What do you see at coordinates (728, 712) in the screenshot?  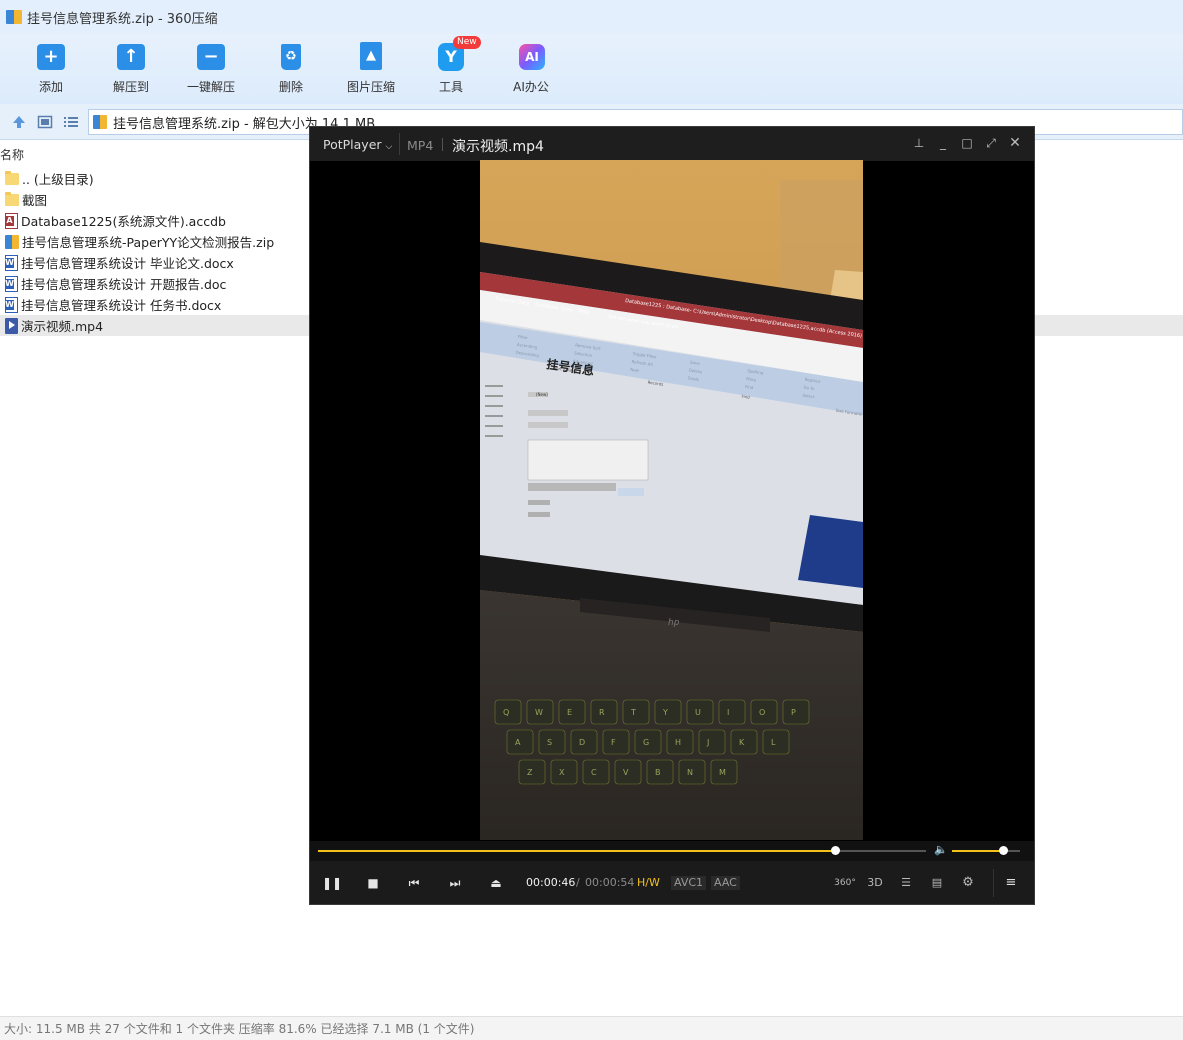 I see `keyboard-key-label: I` at bounding box center [728, 712].